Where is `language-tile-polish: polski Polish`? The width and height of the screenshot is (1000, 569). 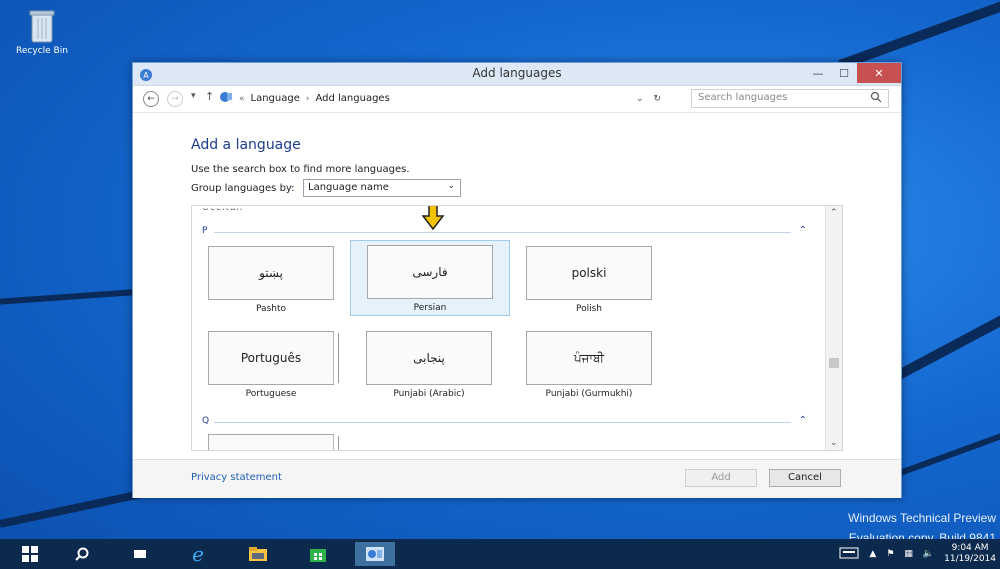 language-tile-polish: polski Polish is located at coordinates (589, 279).